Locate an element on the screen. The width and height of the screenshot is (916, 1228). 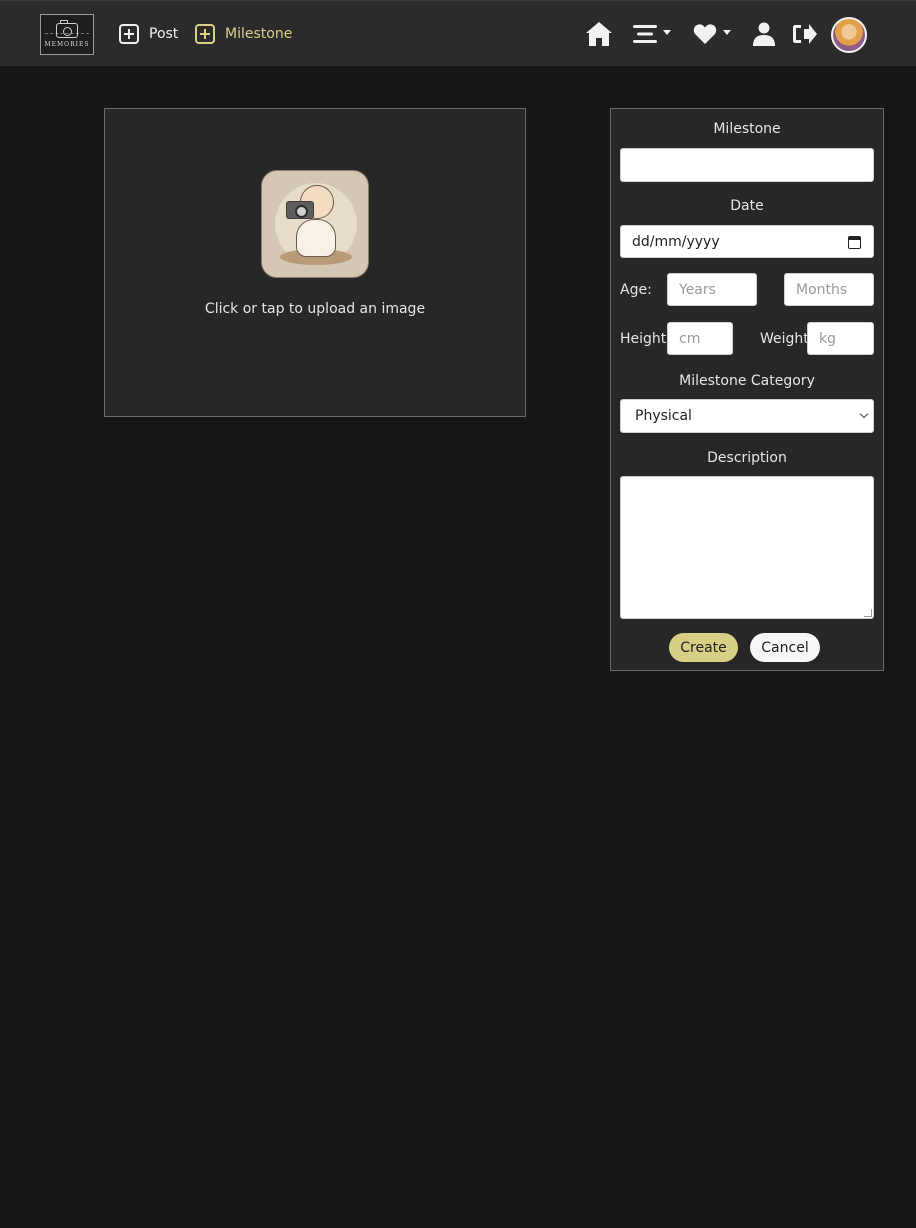
age-months-input: Months is located at coordinates (829, 289).